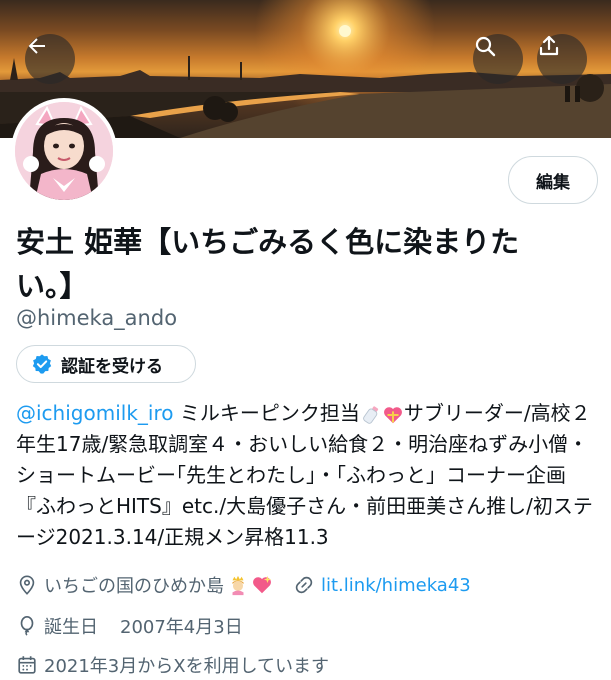 Image resolution: width=611 pixels, height=680 pixels. Describe the element at coordinates (485, 46) in the screenshot. I see `search-icon` at that location.